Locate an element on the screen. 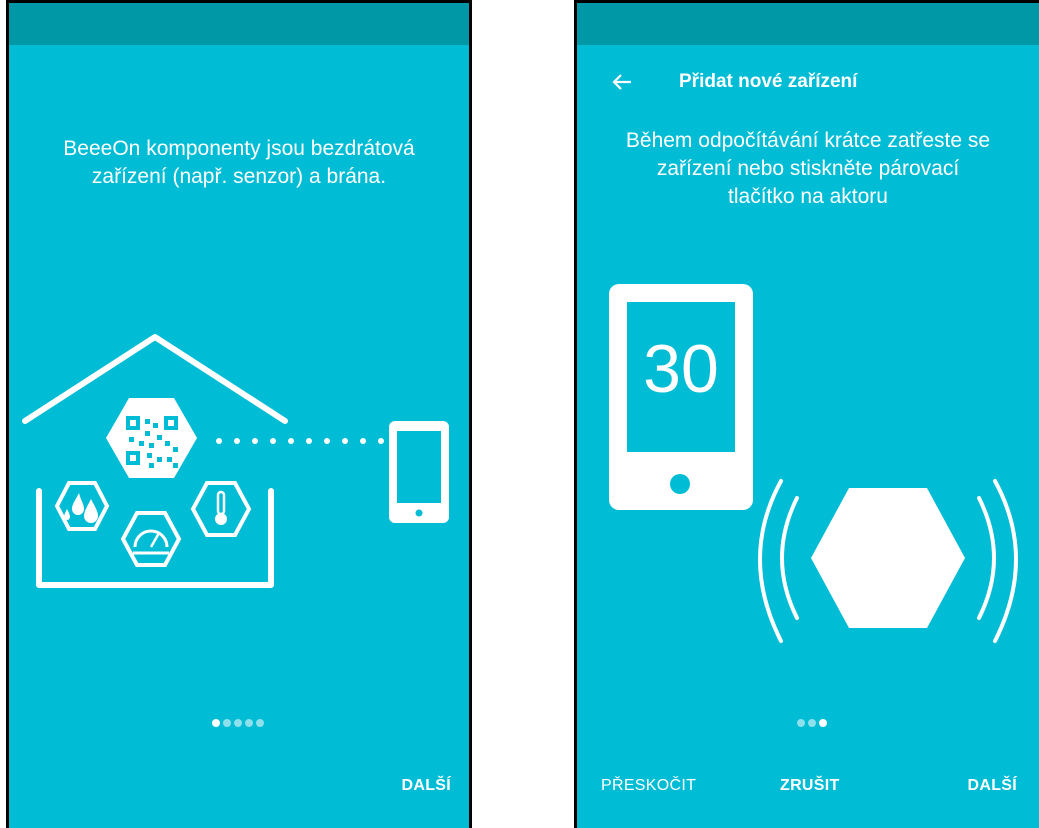  humidity-sensor-icon is located at coordinates (82, 506).